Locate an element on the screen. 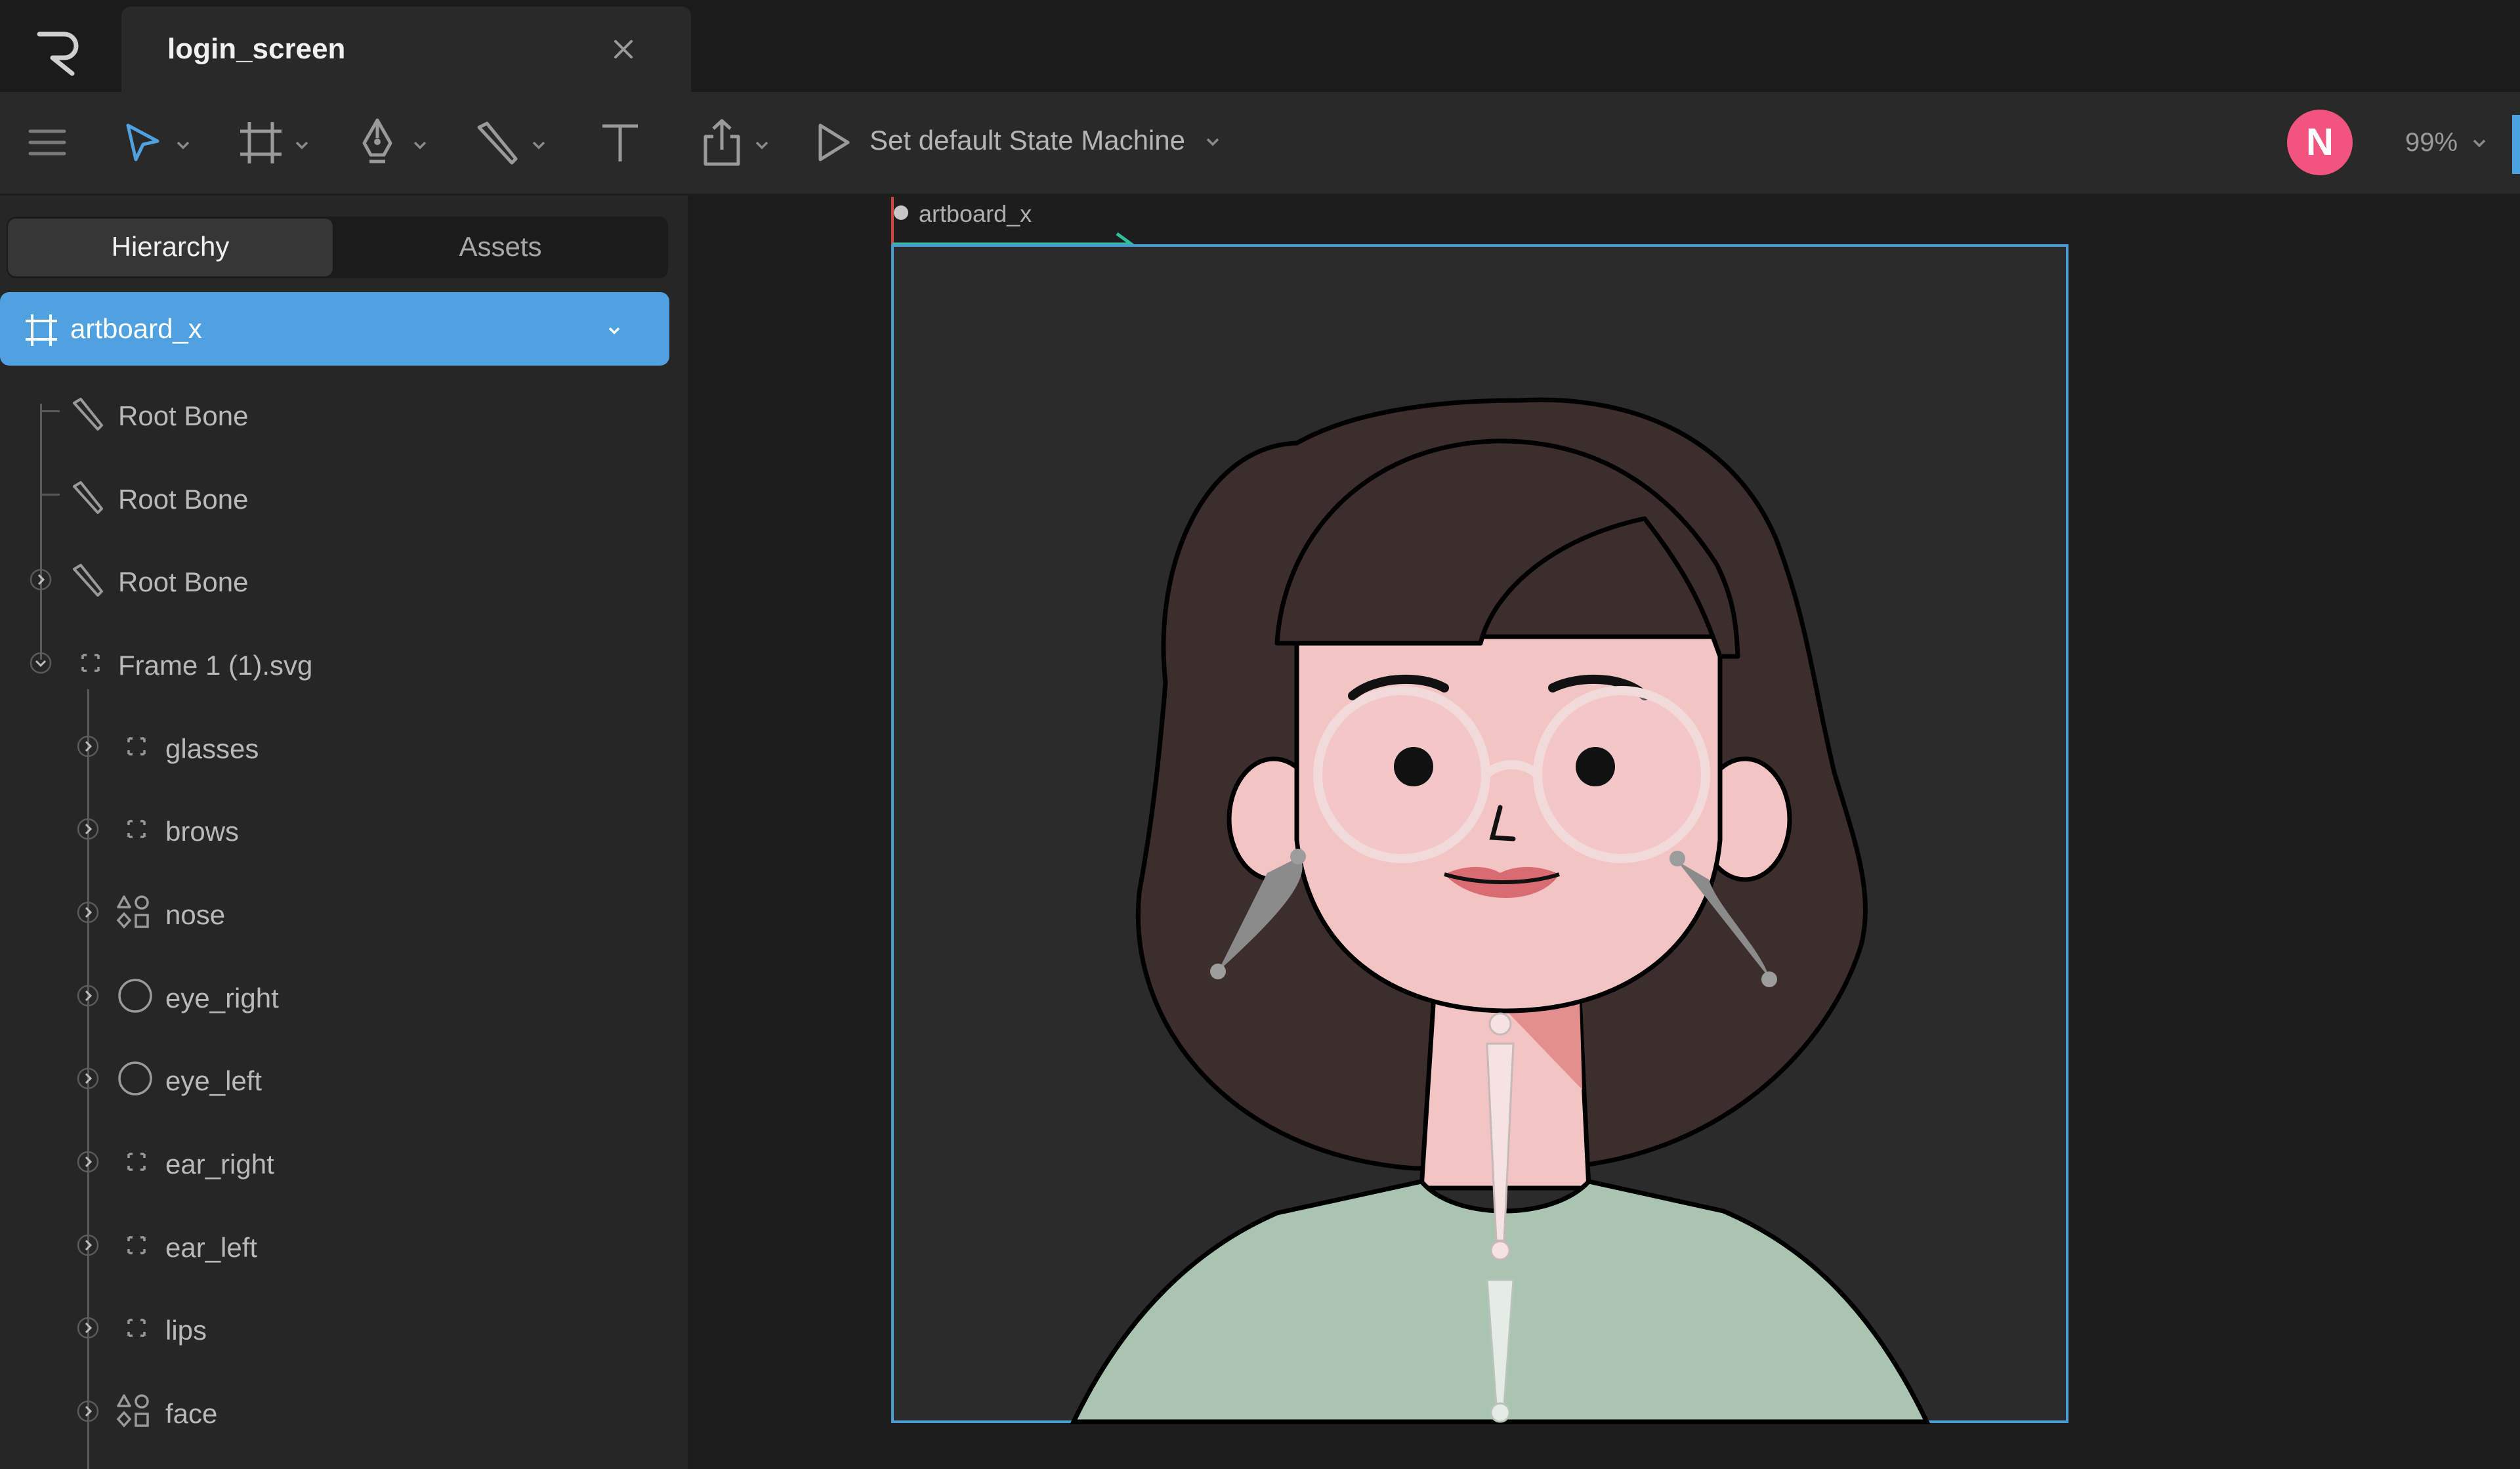  artboard-tool-icon is located at coordinates (260, 142).